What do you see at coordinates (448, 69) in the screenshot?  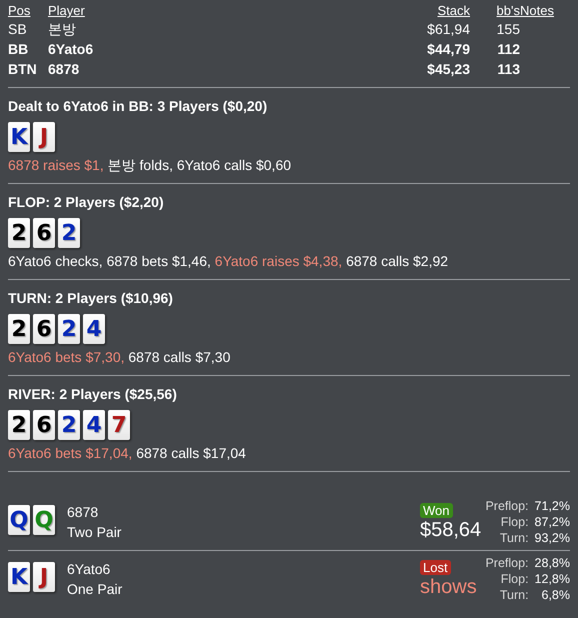 I see `table-cell-text: $45,23` at bounding box center [448, 69].